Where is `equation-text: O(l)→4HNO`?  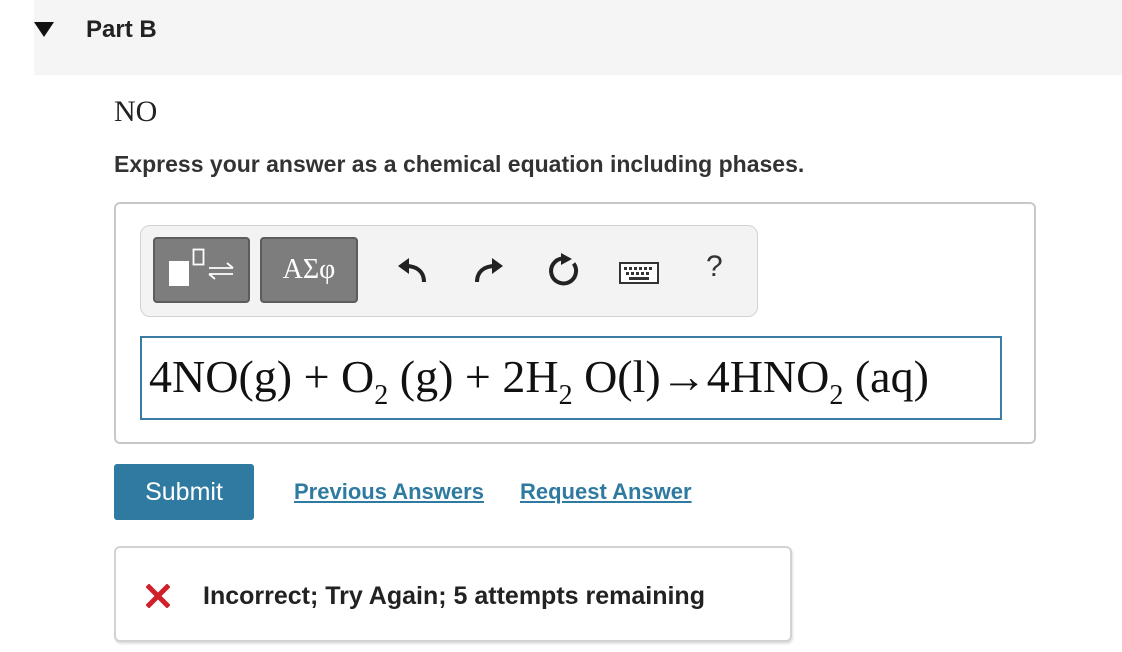 equation-text: O(l)→4HNO is located at coordinates (701, 376).